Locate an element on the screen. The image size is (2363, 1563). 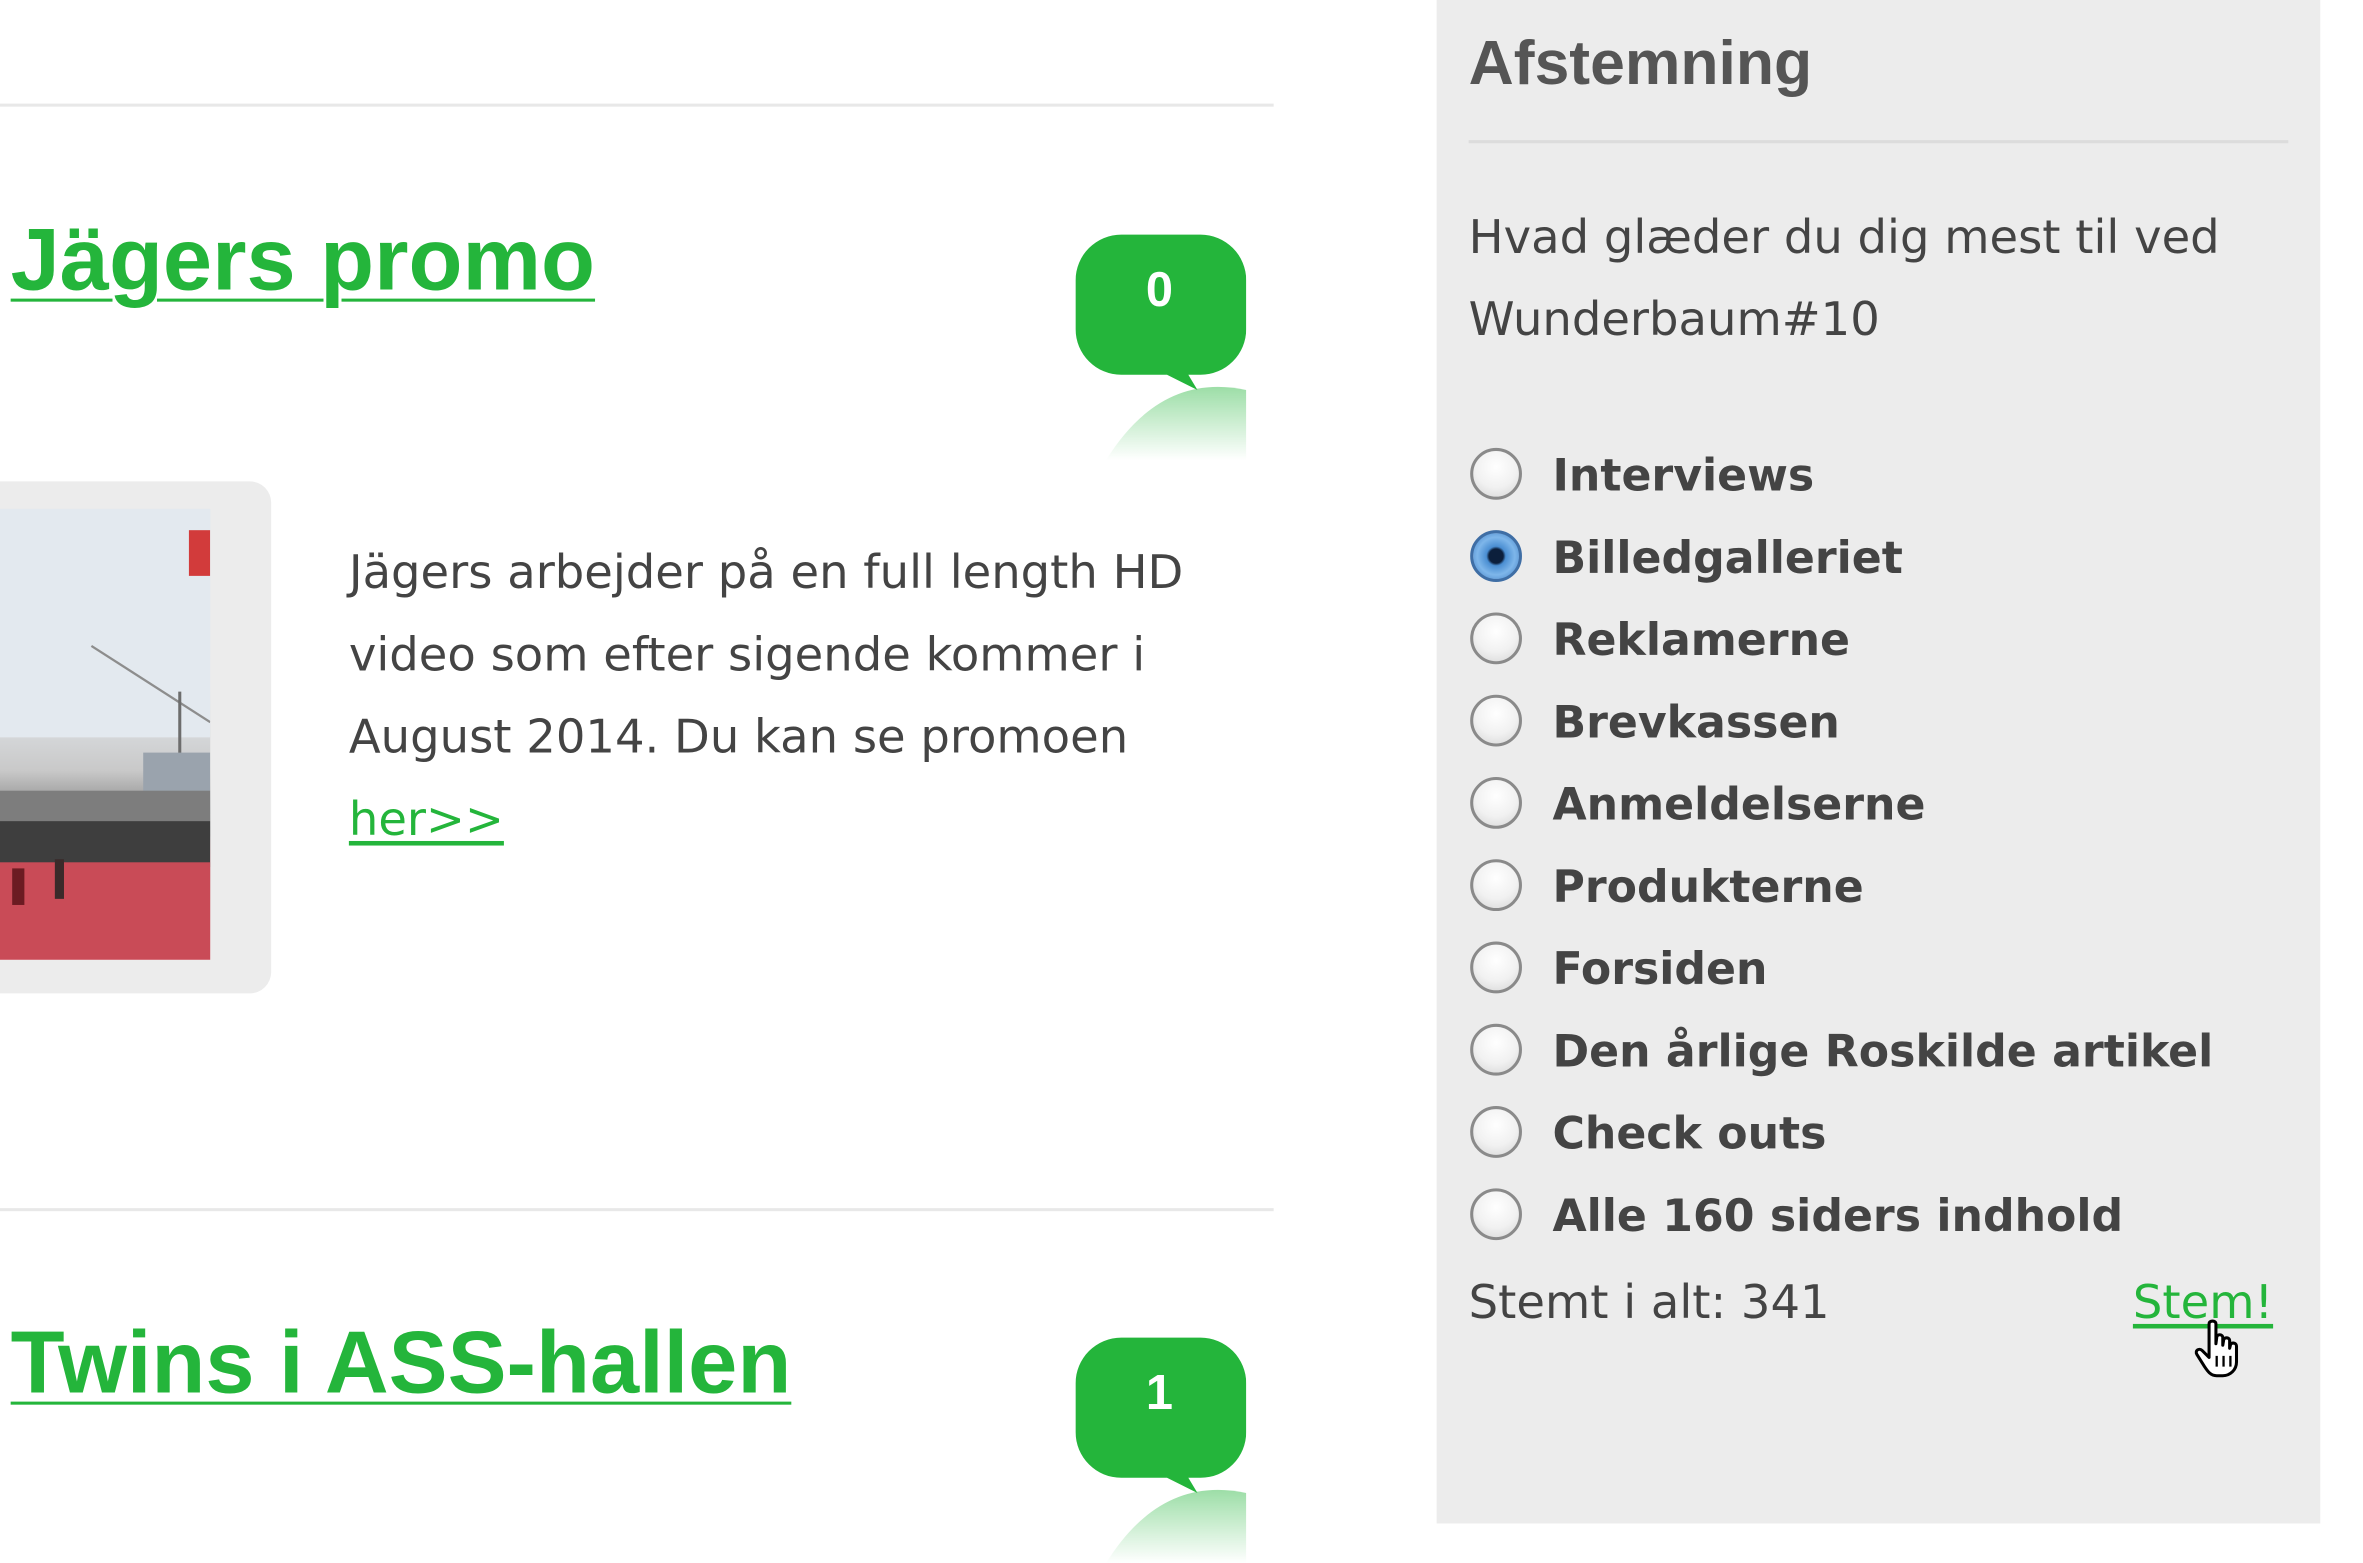
poll-option-billedgalleriet: Billedgalleriet is located at coordinates (1872, 560).